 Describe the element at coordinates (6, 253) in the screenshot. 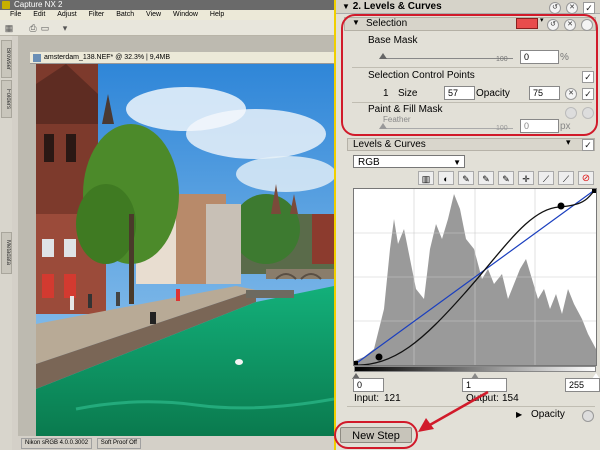

I see `tab-metadata: Metadata` at that location.